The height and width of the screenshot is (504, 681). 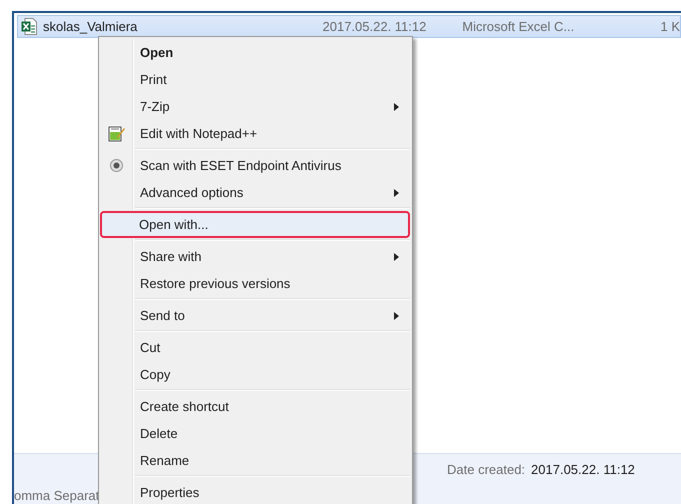 I want to click on menu-item: Send to, so click(x=255, y=315).